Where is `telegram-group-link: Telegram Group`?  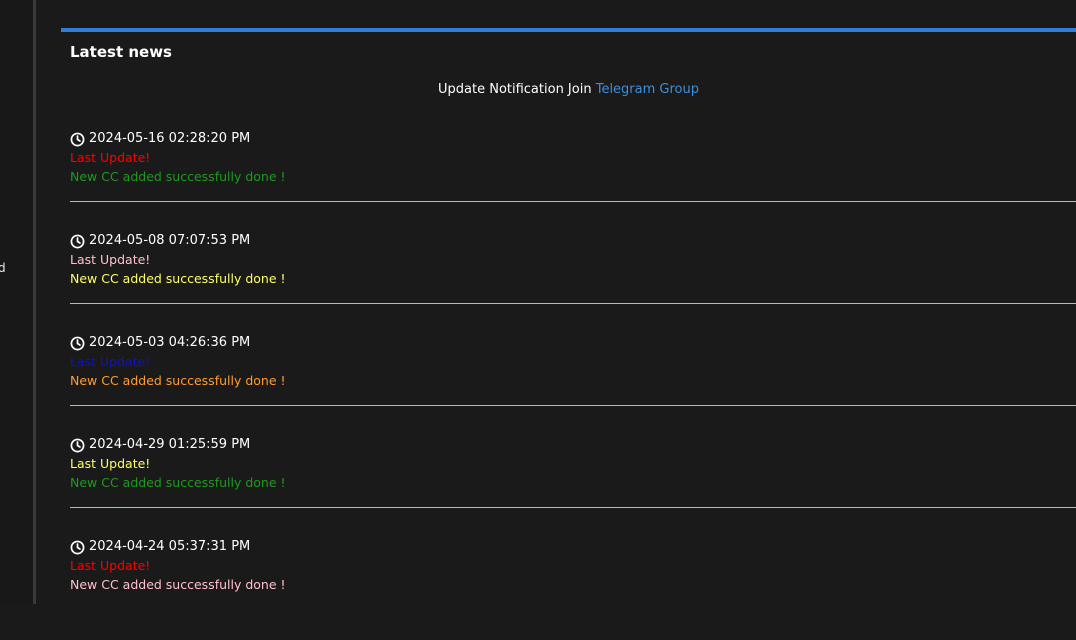
telegram-group-link: Telegram Group is located at coordinates (647, 89).